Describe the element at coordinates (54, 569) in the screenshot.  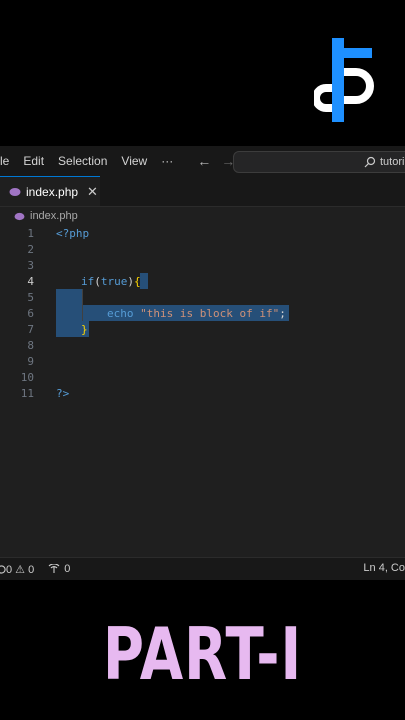
I see `ports-icon` at that location.